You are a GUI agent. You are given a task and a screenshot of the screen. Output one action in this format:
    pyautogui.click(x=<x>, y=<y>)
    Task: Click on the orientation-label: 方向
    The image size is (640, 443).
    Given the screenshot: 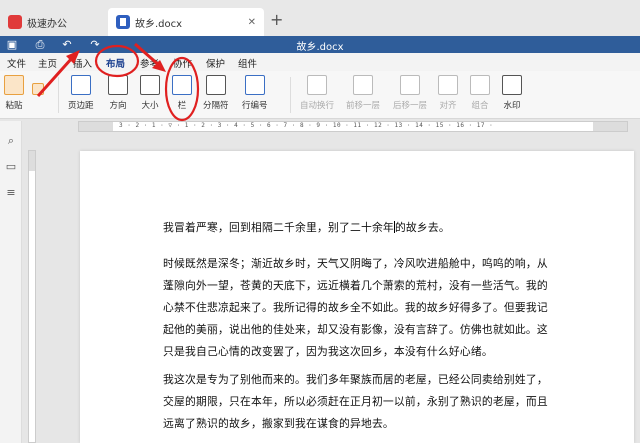 What is the action you would take?
    pyautogui.click(x=118, y=106)
    